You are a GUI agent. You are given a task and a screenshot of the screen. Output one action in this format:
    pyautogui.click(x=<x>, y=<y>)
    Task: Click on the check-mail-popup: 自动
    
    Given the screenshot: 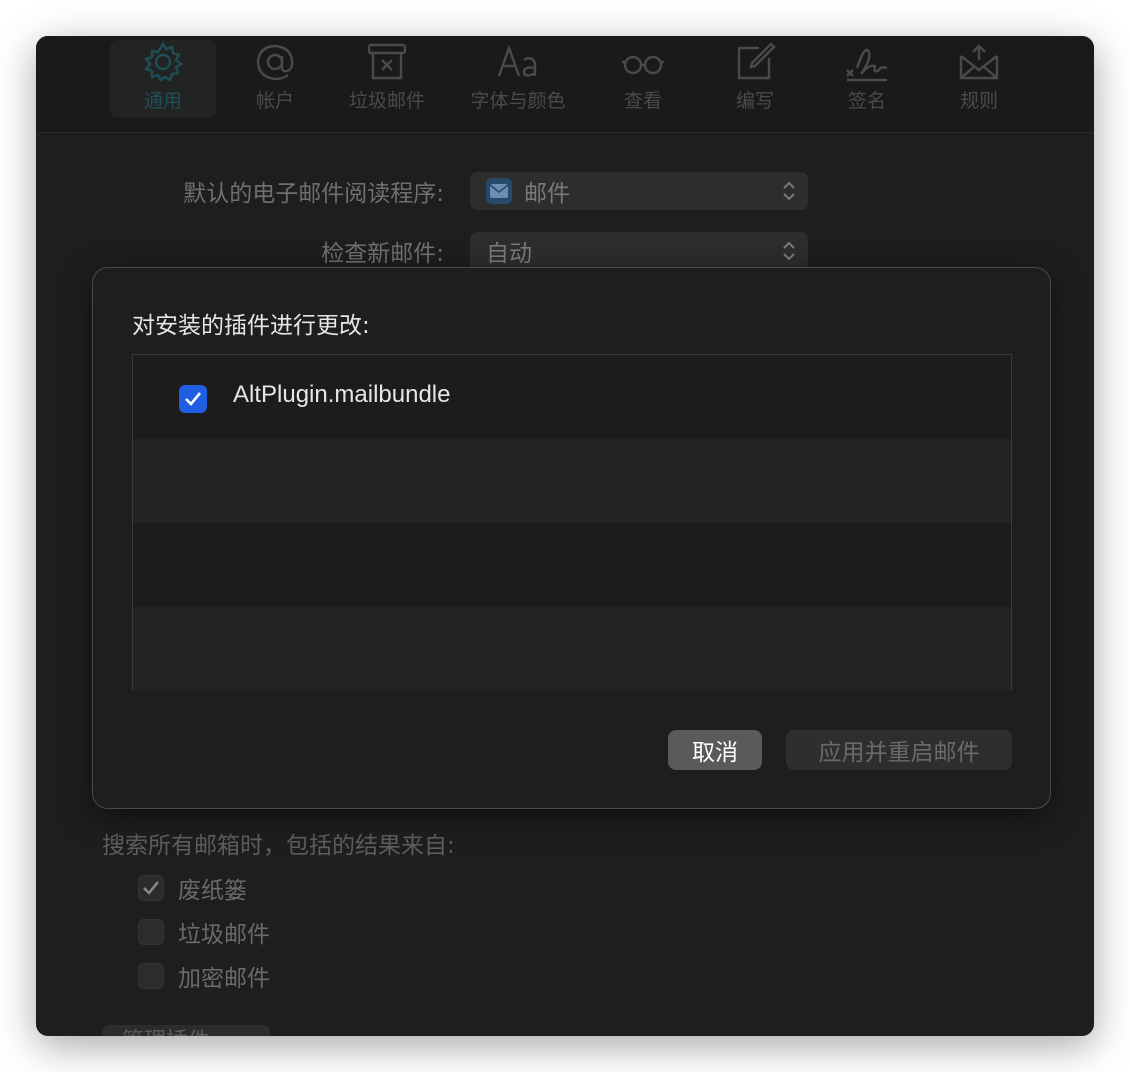 What is the action you would take?
    pyautogui.click(x=639, y=251)
    